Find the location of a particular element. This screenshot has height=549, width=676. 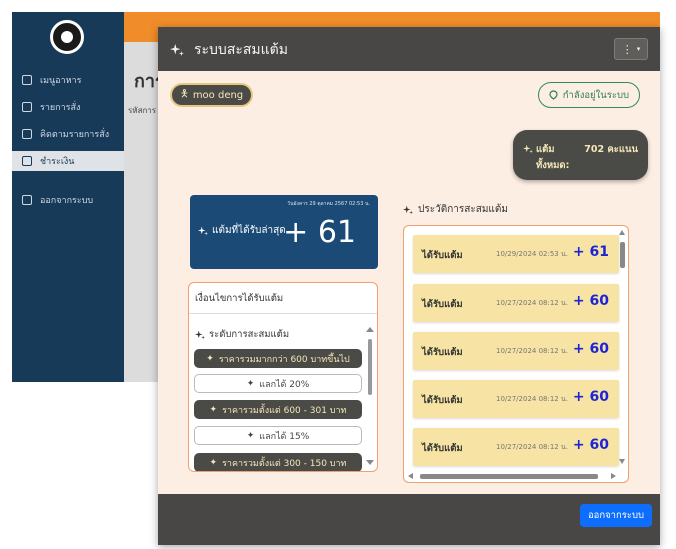

history-horizontal-scrollbar is located at coordinates (512, 476).